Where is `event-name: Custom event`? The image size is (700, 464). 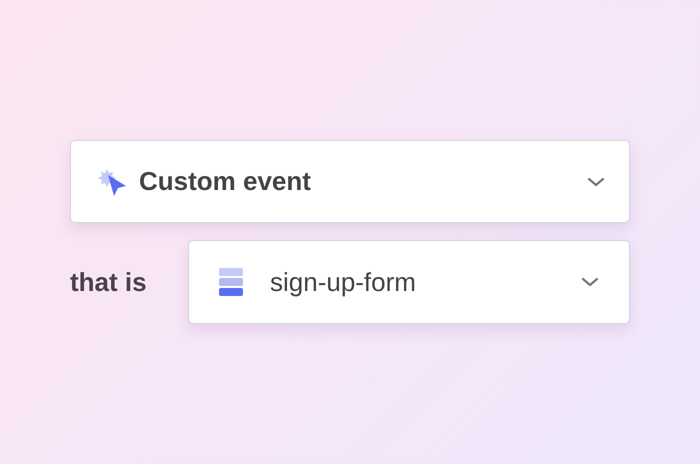
event-name: Custom event is located at coordinates (225, 181).